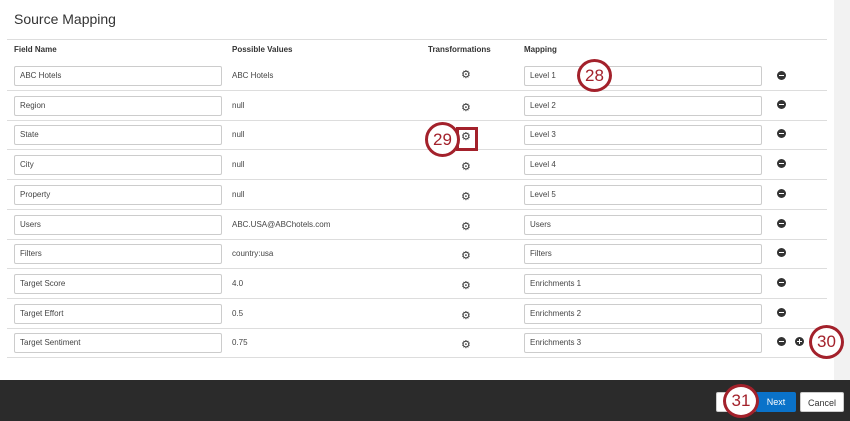  What do you see at coordinates (417, 284) in the screenshot?
I see `table-row: Target Score 4.0 ⚙ Enrichments 1` at bounding box center [417, 284].